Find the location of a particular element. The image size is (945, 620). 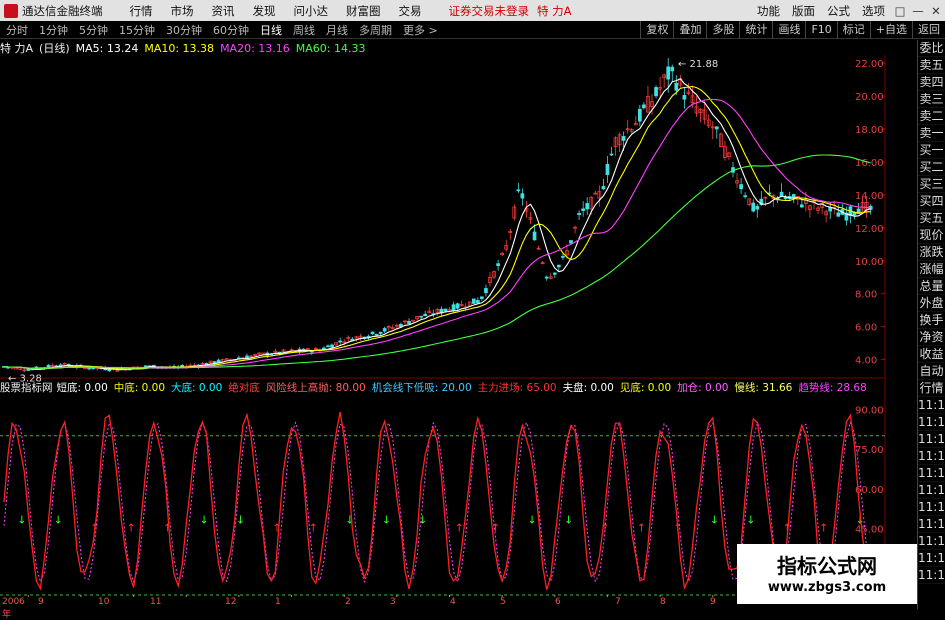

period-fenshi: 分时 is located at coordinates (17, 30).